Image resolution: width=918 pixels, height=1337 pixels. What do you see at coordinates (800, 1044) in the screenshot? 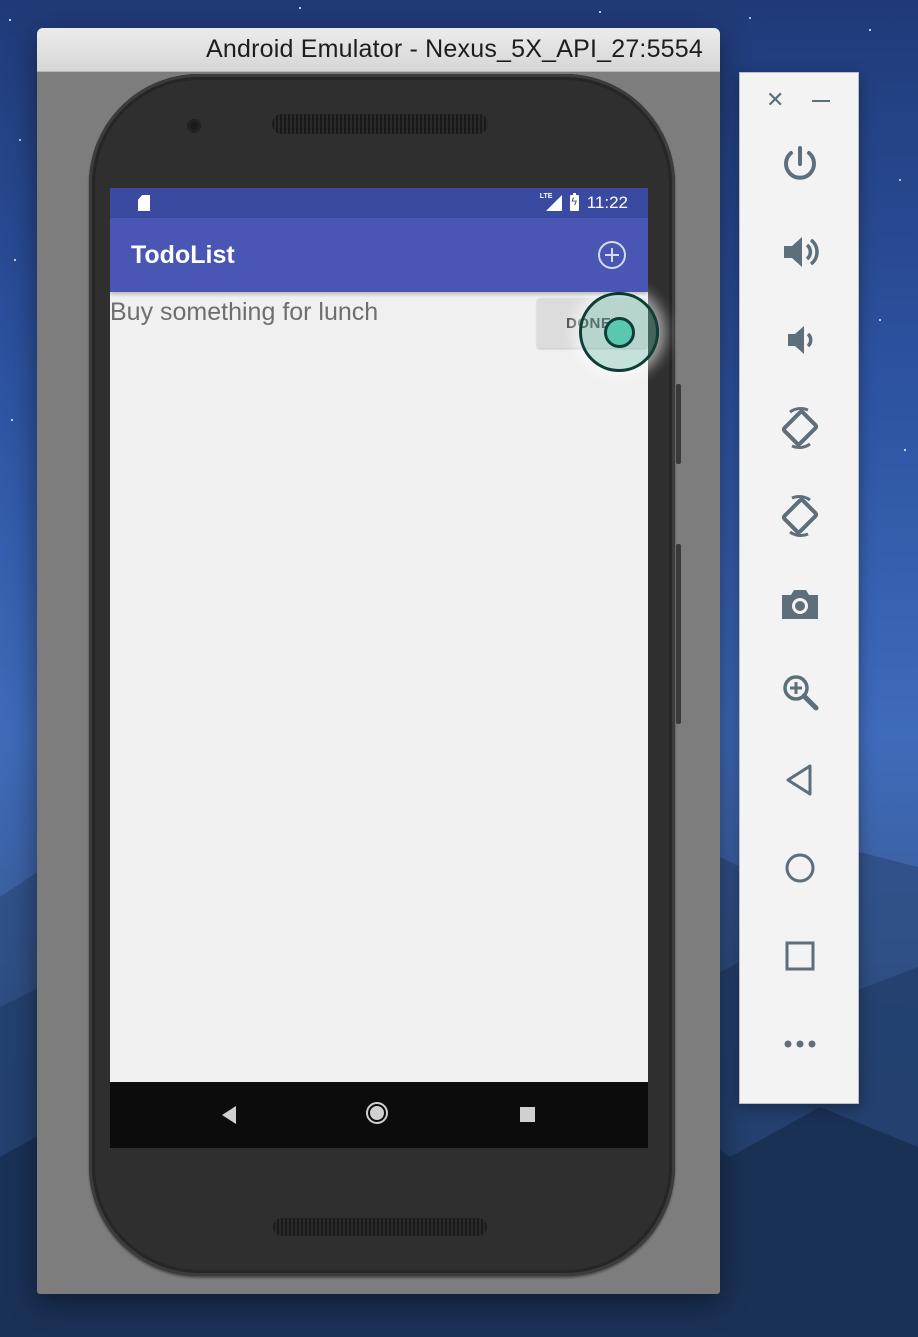
I see `more-icon` at bounding box center [800, 1044].